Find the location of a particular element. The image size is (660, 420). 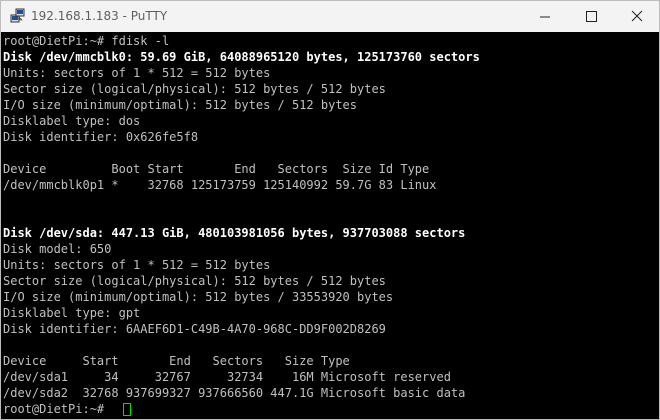

close-button is located at coordinates (637, 16).